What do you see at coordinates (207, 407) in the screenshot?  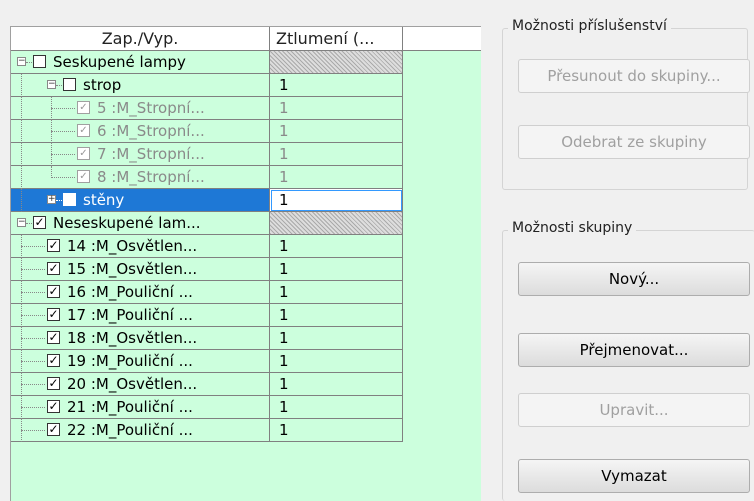 I see `tree-row-lamp-21: ✓ 21 :M_Pouliční ... 1` at bounding box center [207, 407].